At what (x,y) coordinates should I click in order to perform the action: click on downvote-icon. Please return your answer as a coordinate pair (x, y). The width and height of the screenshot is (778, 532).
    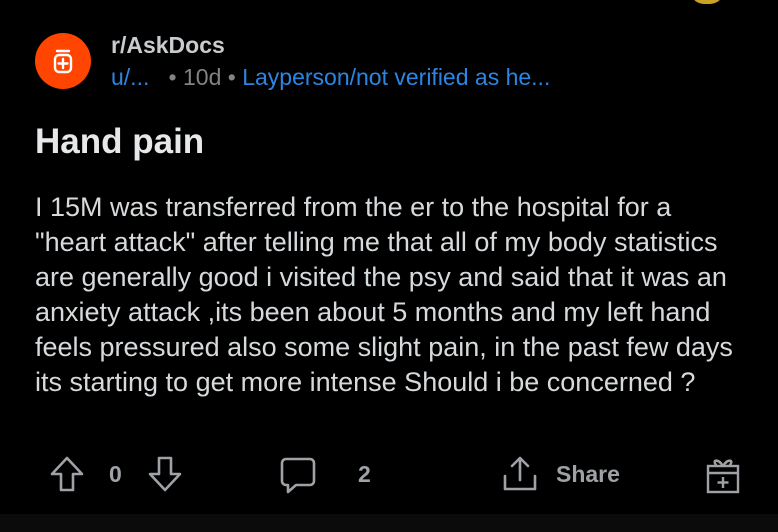
    Looking at the image, I should click on (165, 474).